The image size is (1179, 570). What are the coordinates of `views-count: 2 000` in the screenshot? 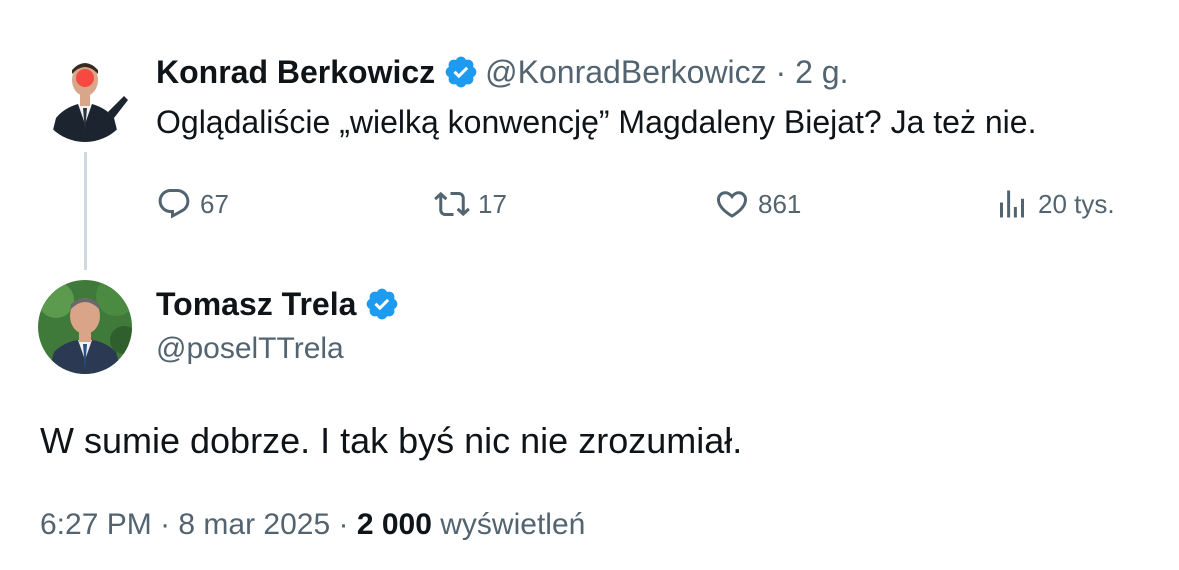 It's located at (394, 524).